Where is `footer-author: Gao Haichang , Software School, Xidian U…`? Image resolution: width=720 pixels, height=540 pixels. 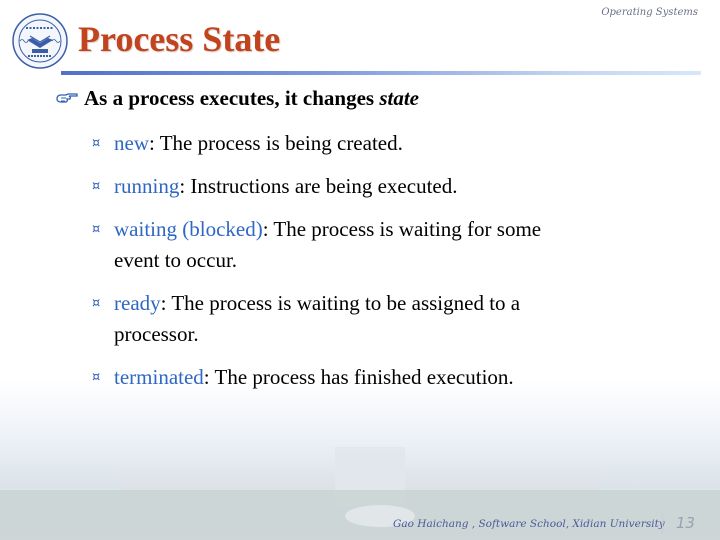
footer-author: Gao Haichang , Software School, Xidian U… is located at coordinates (529, 524).